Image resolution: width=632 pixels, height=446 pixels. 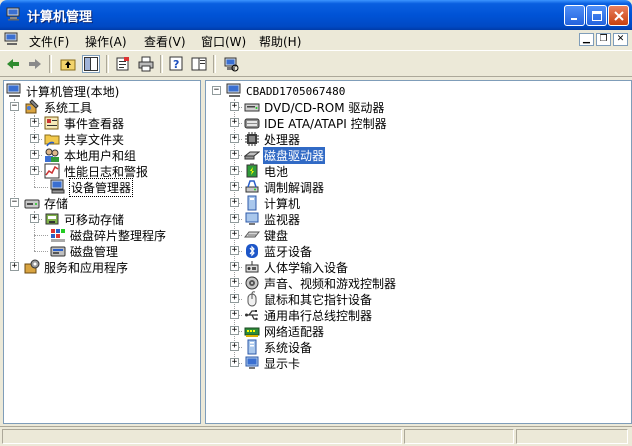 I want to click on printer-icon, so click(x=146, y=64).